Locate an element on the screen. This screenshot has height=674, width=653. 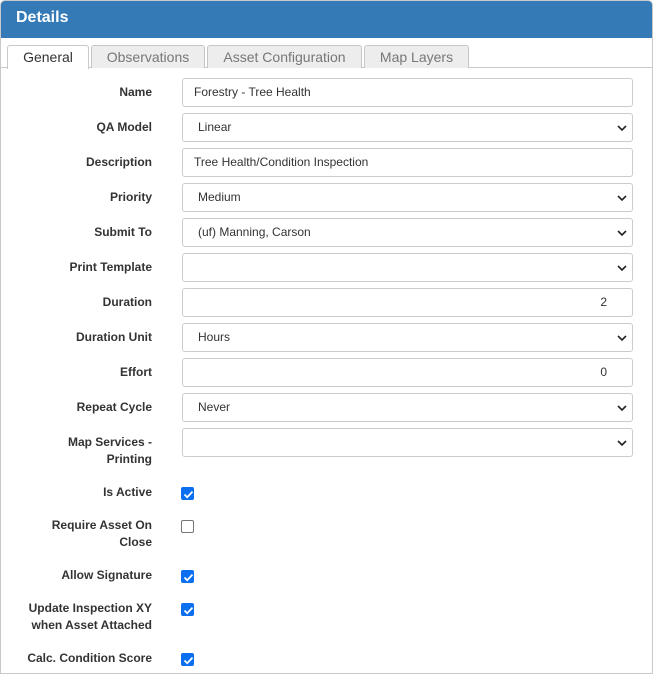
map-services-label: Map Services - Printing is located at coordinates (77, 451).